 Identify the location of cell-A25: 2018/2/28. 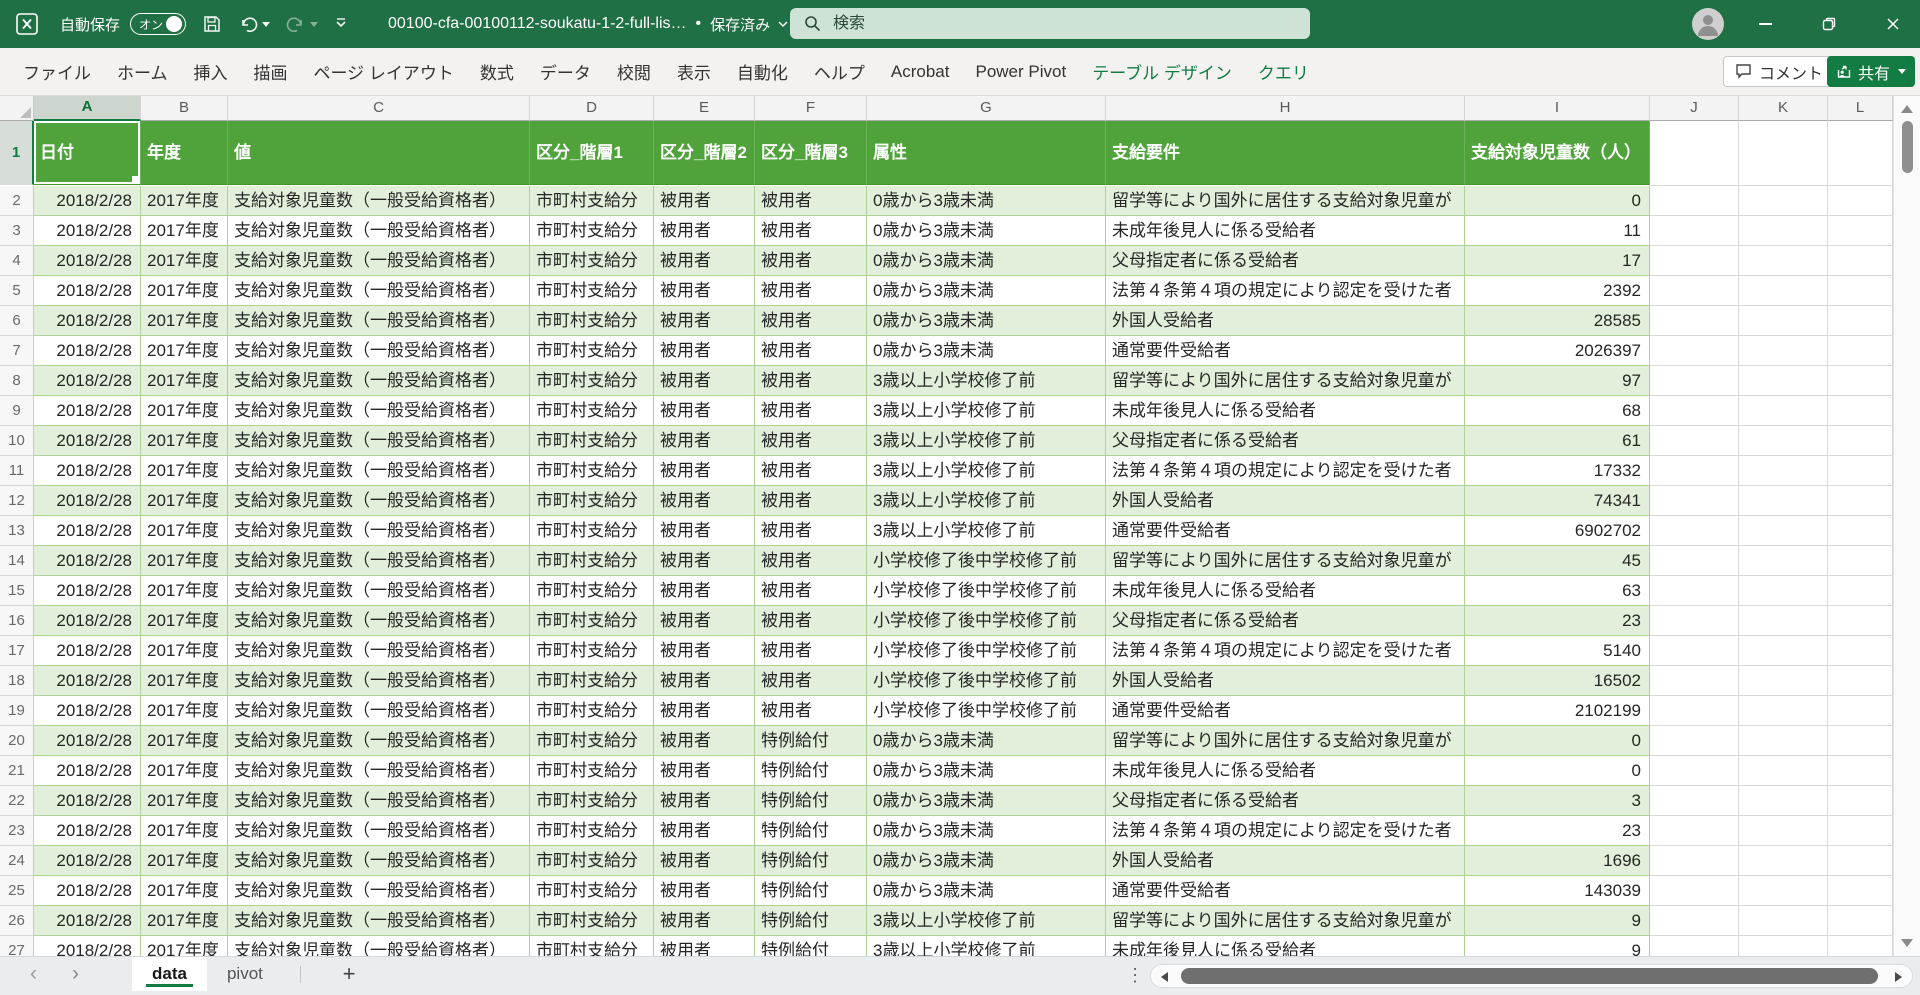
(87, 891).